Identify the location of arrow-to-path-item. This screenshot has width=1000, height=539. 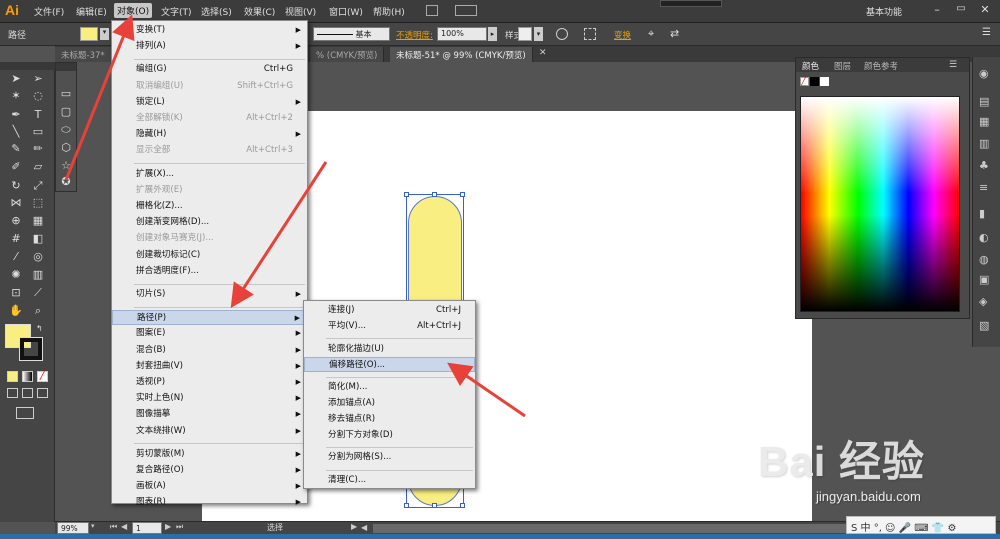
(279, 235).